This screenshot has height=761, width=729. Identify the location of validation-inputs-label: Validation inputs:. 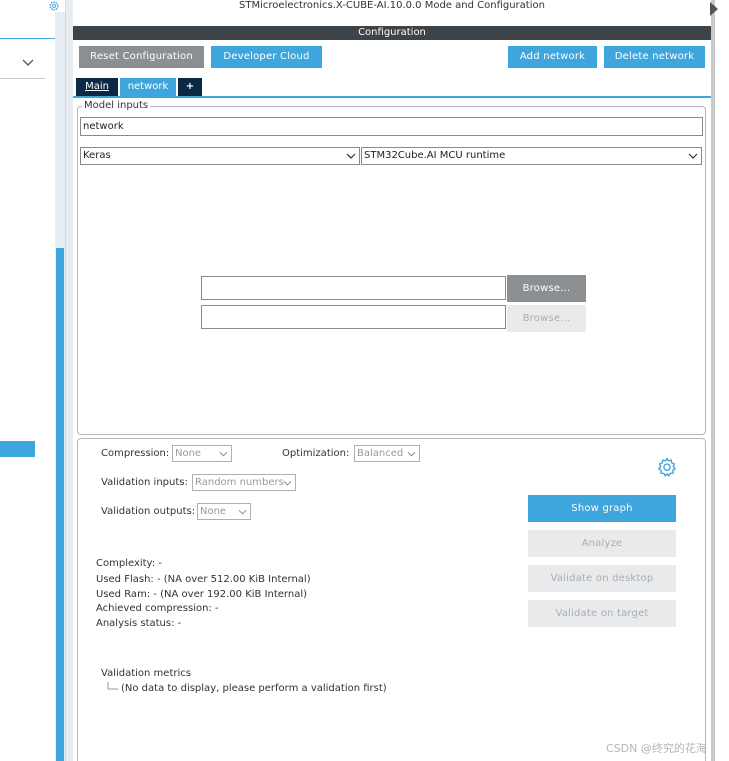
(144, 482).